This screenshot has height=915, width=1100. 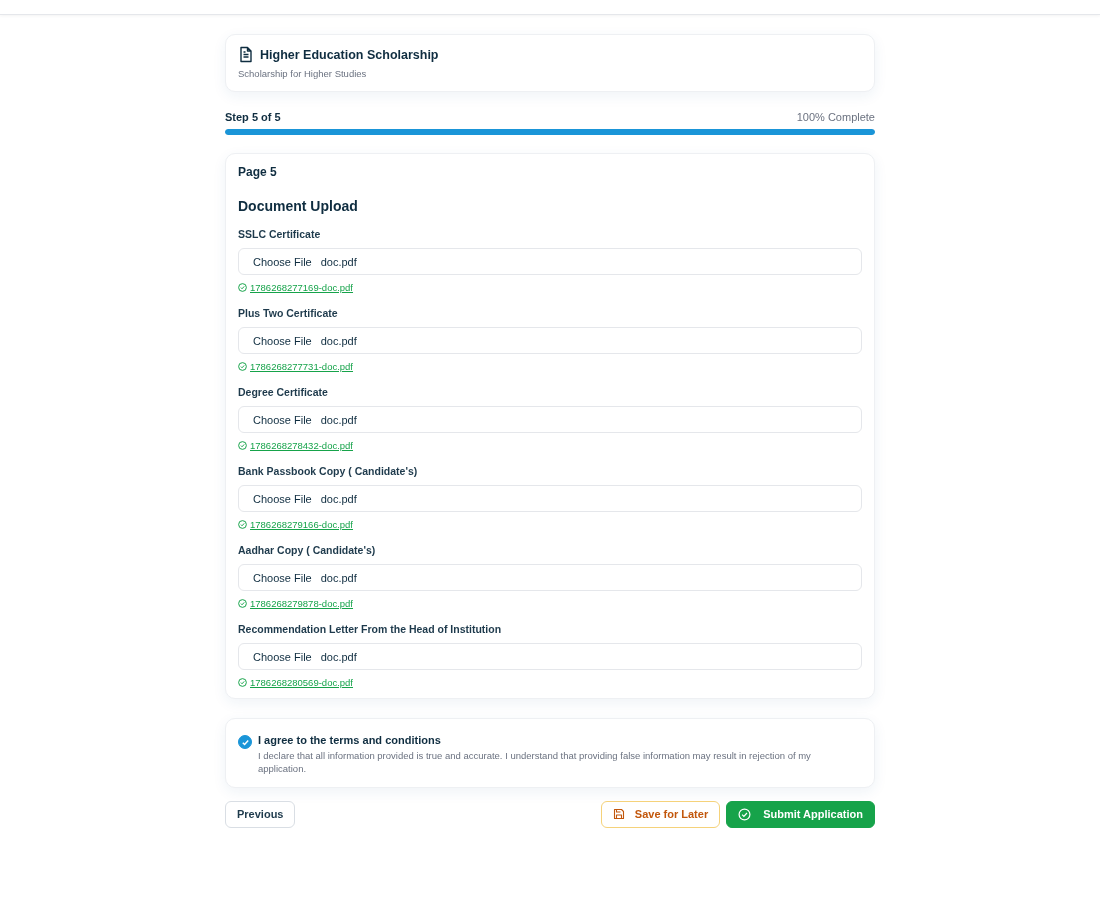 I want to click on submit-application-button: Submit Application, so click(x=800, y=814).